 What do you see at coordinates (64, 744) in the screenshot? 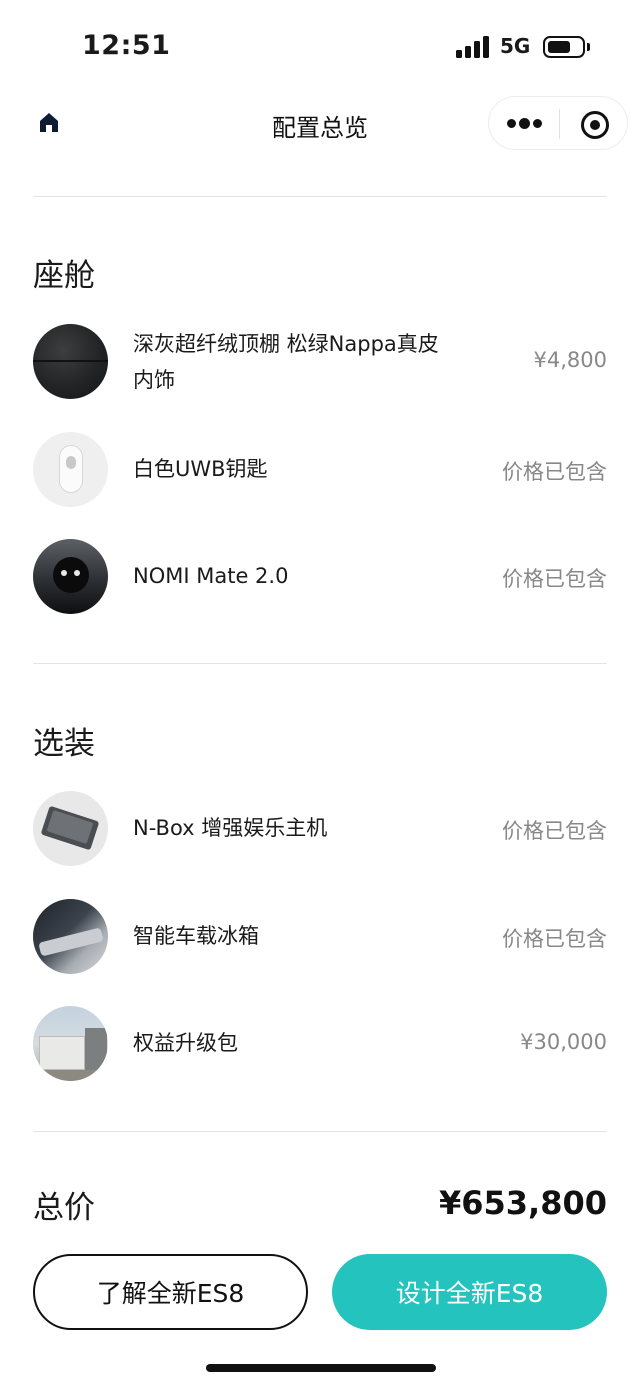
I see `section-title-options: 选装` at bounding box center [64, 744].